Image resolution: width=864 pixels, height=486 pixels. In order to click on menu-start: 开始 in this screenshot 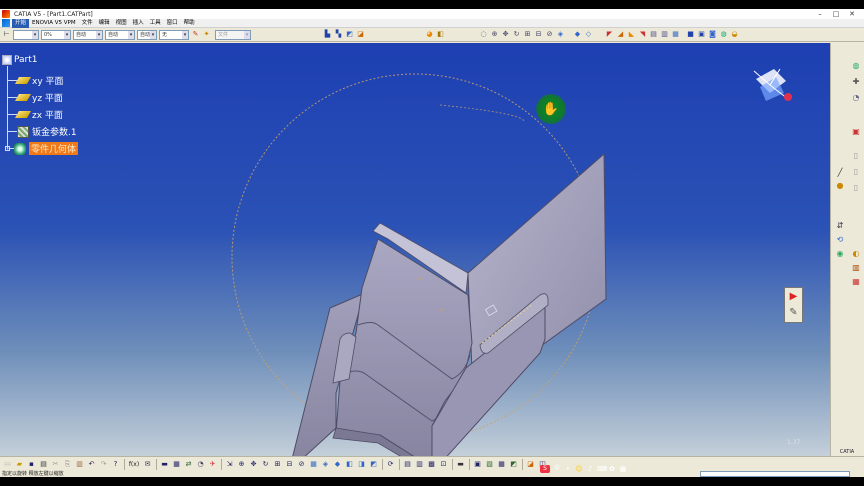, I will do `click(21, 23)`.